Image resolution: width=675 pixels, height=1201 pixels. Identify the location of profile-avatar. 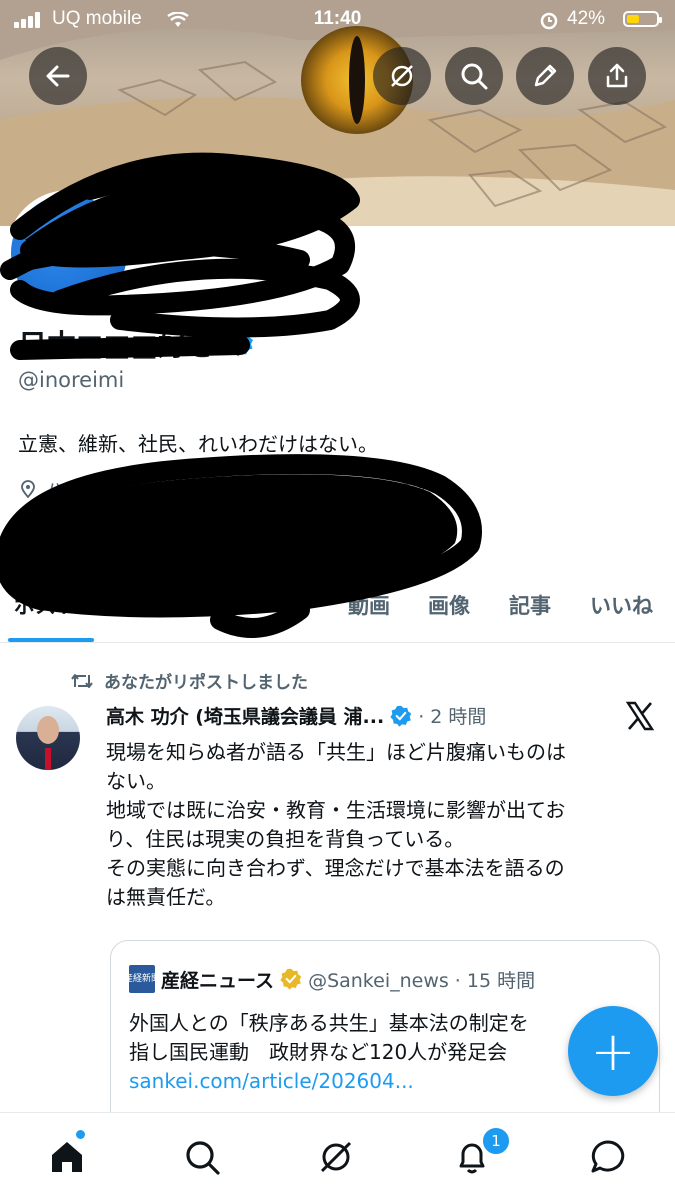
(69, 253).